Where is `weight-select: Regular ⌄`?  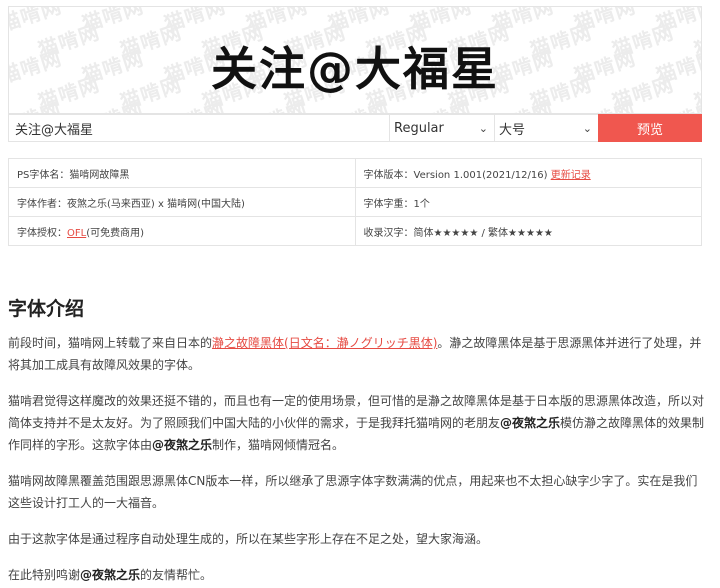
weight-select: Regular ⌄ is located at coordinates (441, 128).